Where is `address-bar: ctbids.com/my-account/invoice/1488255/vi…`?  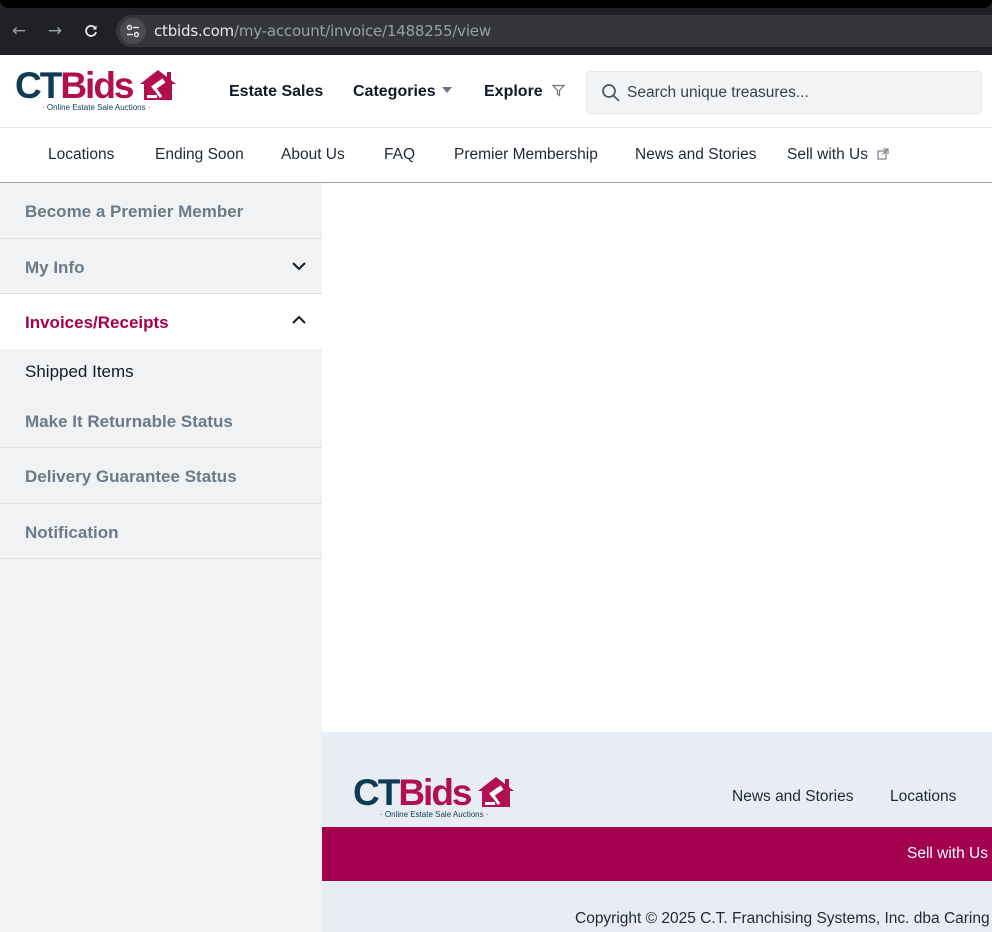 address-bar: ctbids.com/my-account/invoice/1488255/vi… is located at coordinates (554, 31).